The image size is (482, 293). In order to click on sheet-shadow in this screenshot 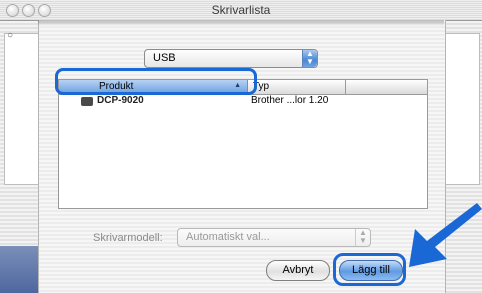, I will do `click(241, 23)`.